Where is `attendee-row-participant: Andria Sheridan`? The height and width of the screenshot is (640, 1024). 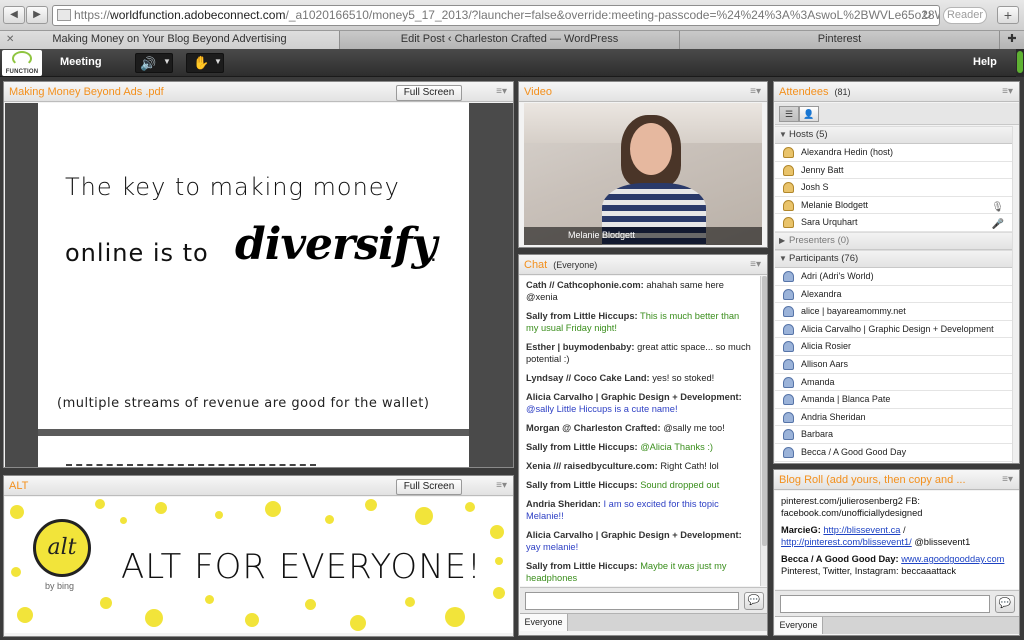 attendee-row-participant: Andria Sheridan is located at coordinates (897, 418).